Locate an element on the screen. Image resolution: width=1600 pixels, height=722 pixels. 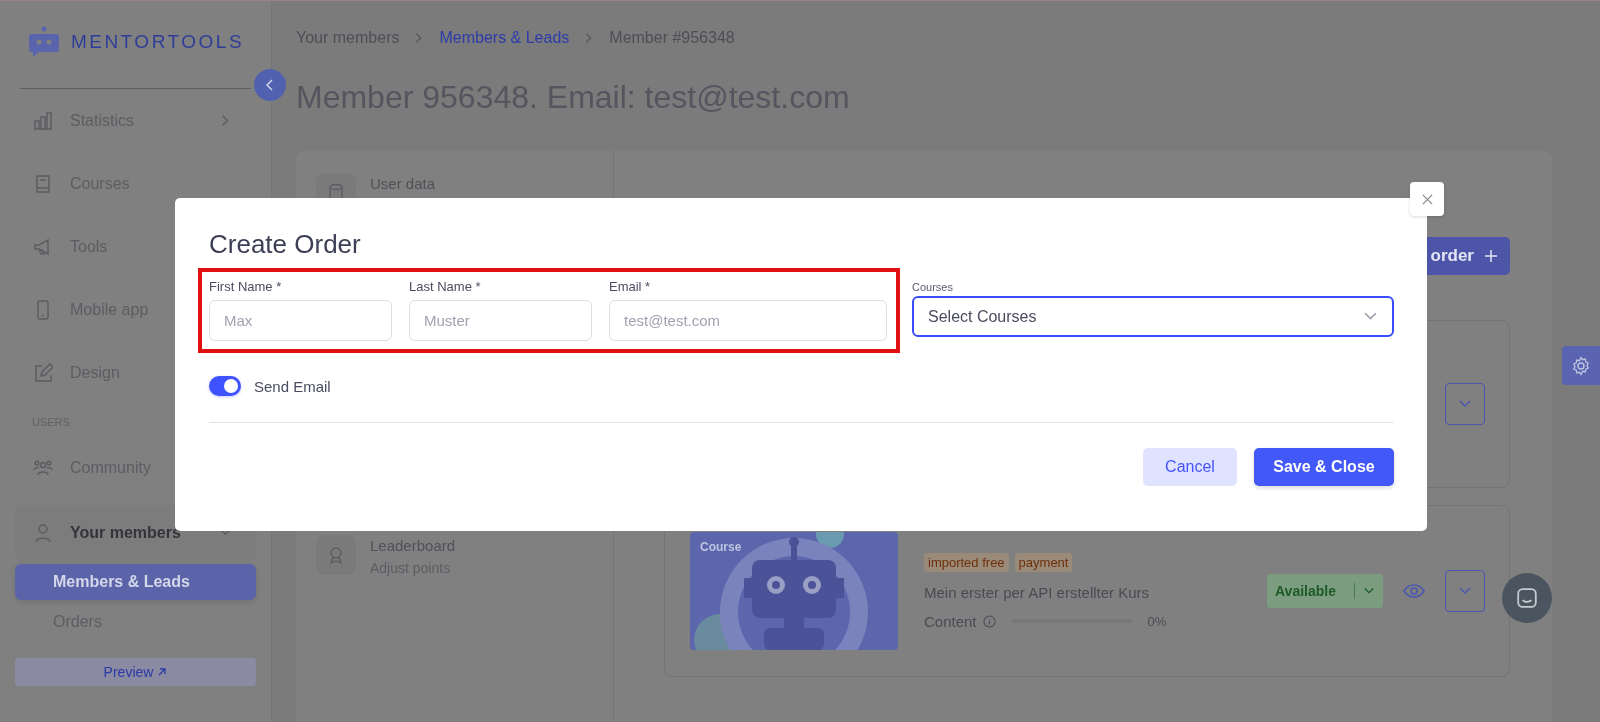
plus-icon is located at coordinates (1491, 256).